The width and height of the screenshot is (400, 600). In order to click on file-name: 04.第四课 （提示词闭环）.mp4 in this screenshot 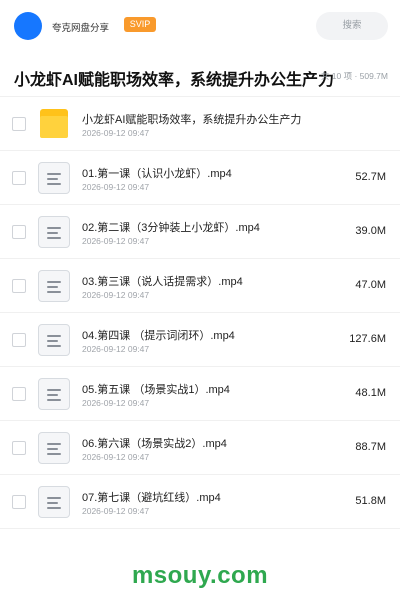, I will do `click(158, 336)`.